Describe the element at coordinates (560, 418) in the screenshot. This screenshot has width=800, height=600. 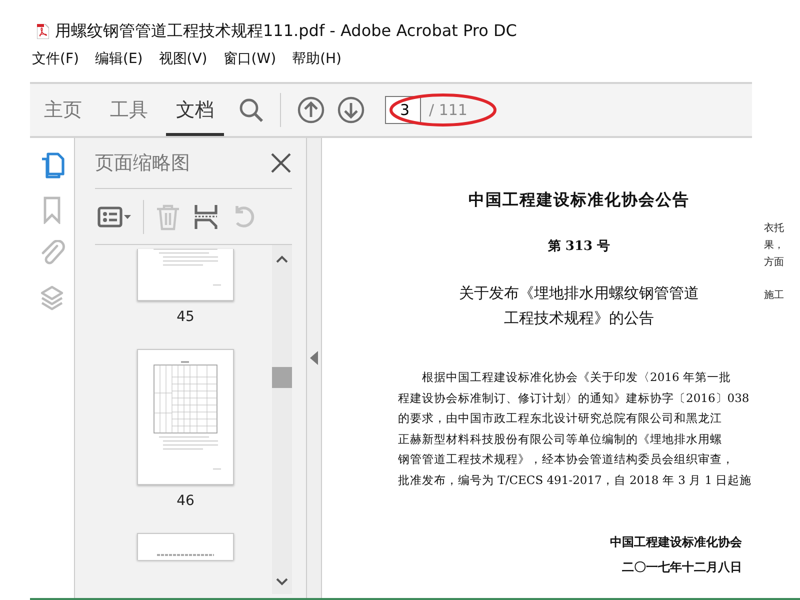
I see `body-text-line: 的要求，由中国市政工程东北设计研究总院有限公司和黑龙江` at that location.